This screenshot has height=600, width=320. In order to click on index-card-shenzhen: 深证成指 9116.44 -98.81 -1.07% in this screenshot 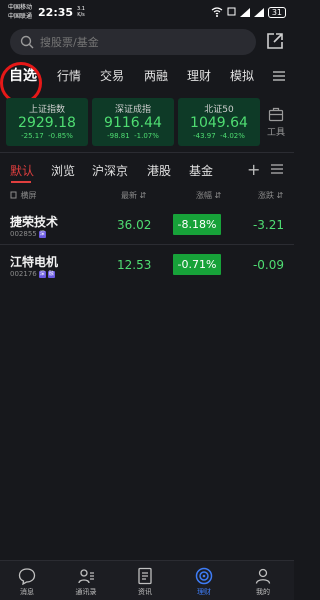, I will do `click(133, 122)`.